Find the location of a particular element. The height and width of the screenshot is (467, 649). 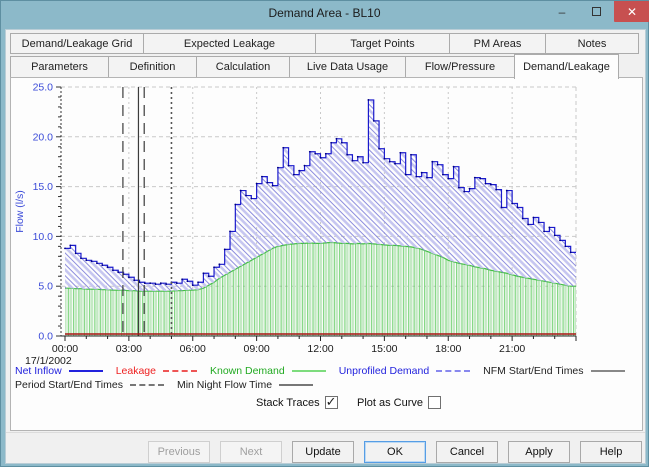

tab-notes: Notes is located at coordinates (592, 43).